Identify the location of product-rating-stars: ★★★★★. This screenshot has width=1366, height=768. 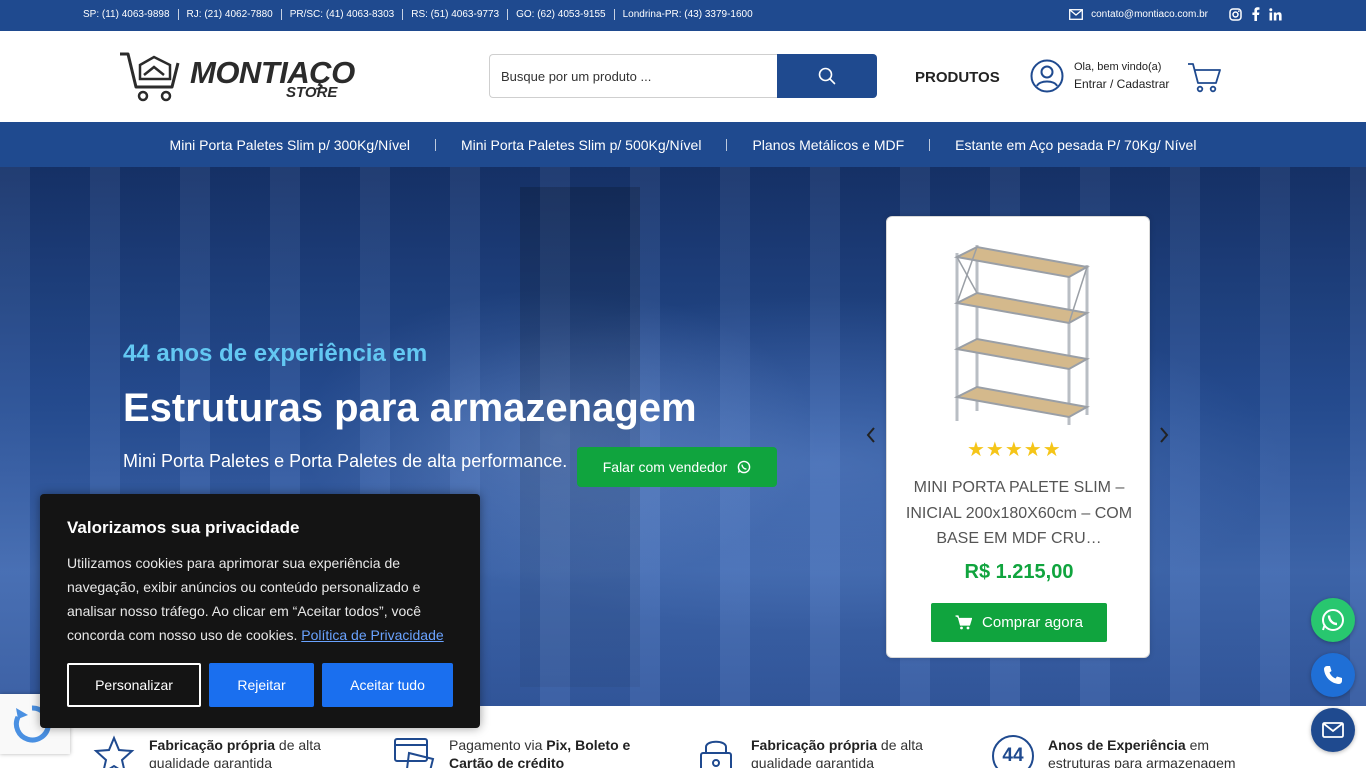
(1014, 450).